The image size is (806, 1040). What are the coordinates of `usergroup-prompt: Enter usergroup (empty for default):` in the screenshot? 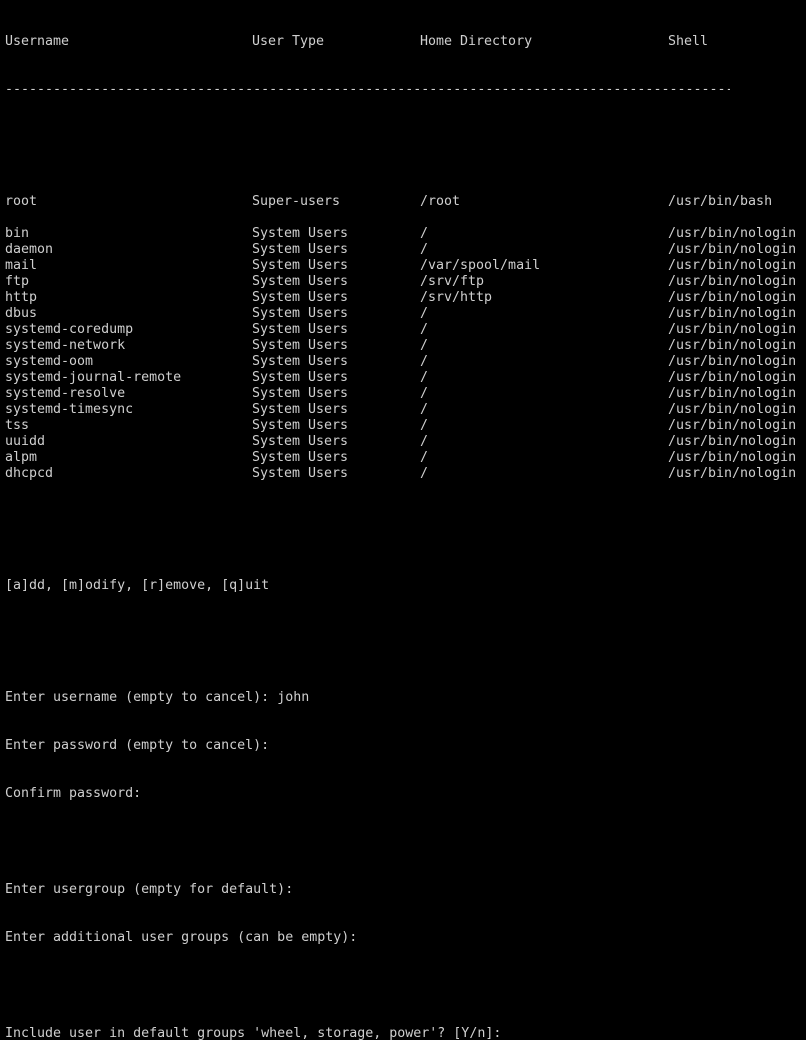 It's located at (405, 890).